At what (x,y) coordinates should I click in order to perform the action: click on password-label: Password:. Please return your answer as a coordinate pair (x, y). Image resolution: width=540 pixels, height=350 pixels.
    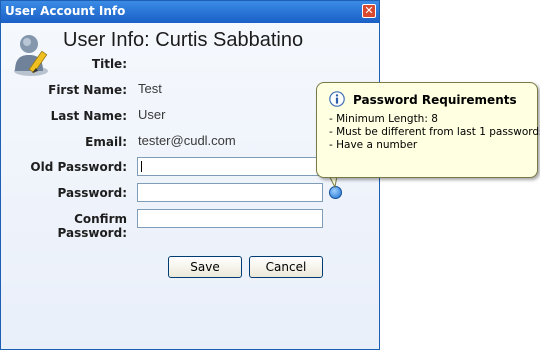
    Looking at the image, I should click on (92, 193).